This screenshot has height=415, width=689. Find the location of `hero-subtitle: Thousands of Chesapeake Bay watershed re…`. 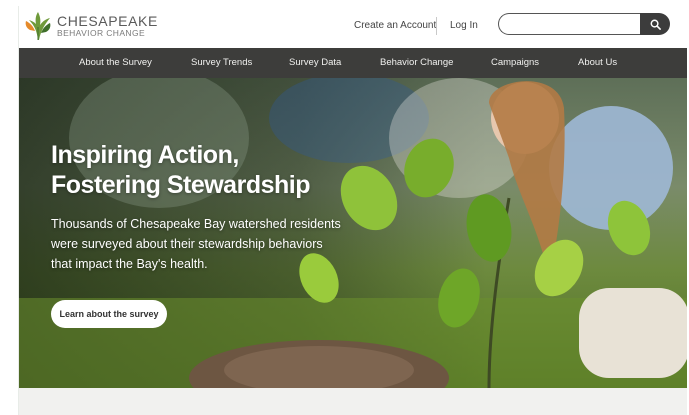

hero-subtitle: Thousands of Chesapeake Bay watershed re… is located at coordinates (196, 244).